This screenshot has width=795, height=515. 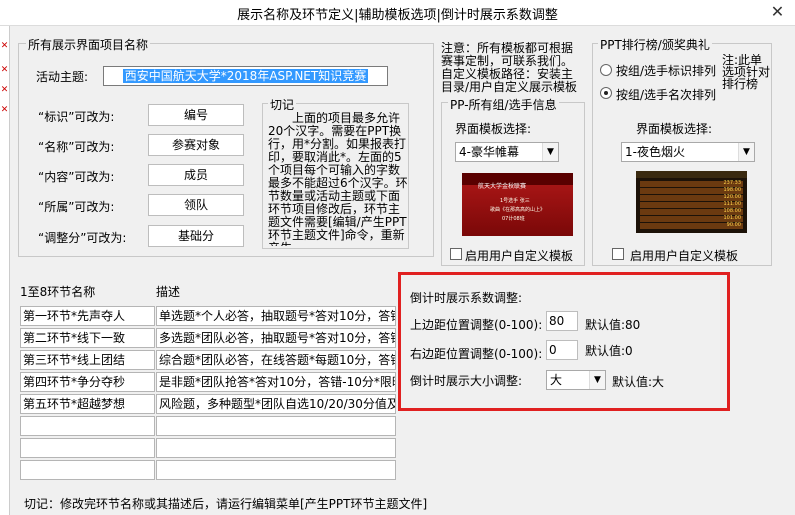 I want to click on segment-desc-input: 风险题，多种题型*团队自选10/20/30分值及题, so click(x=276, y=404).